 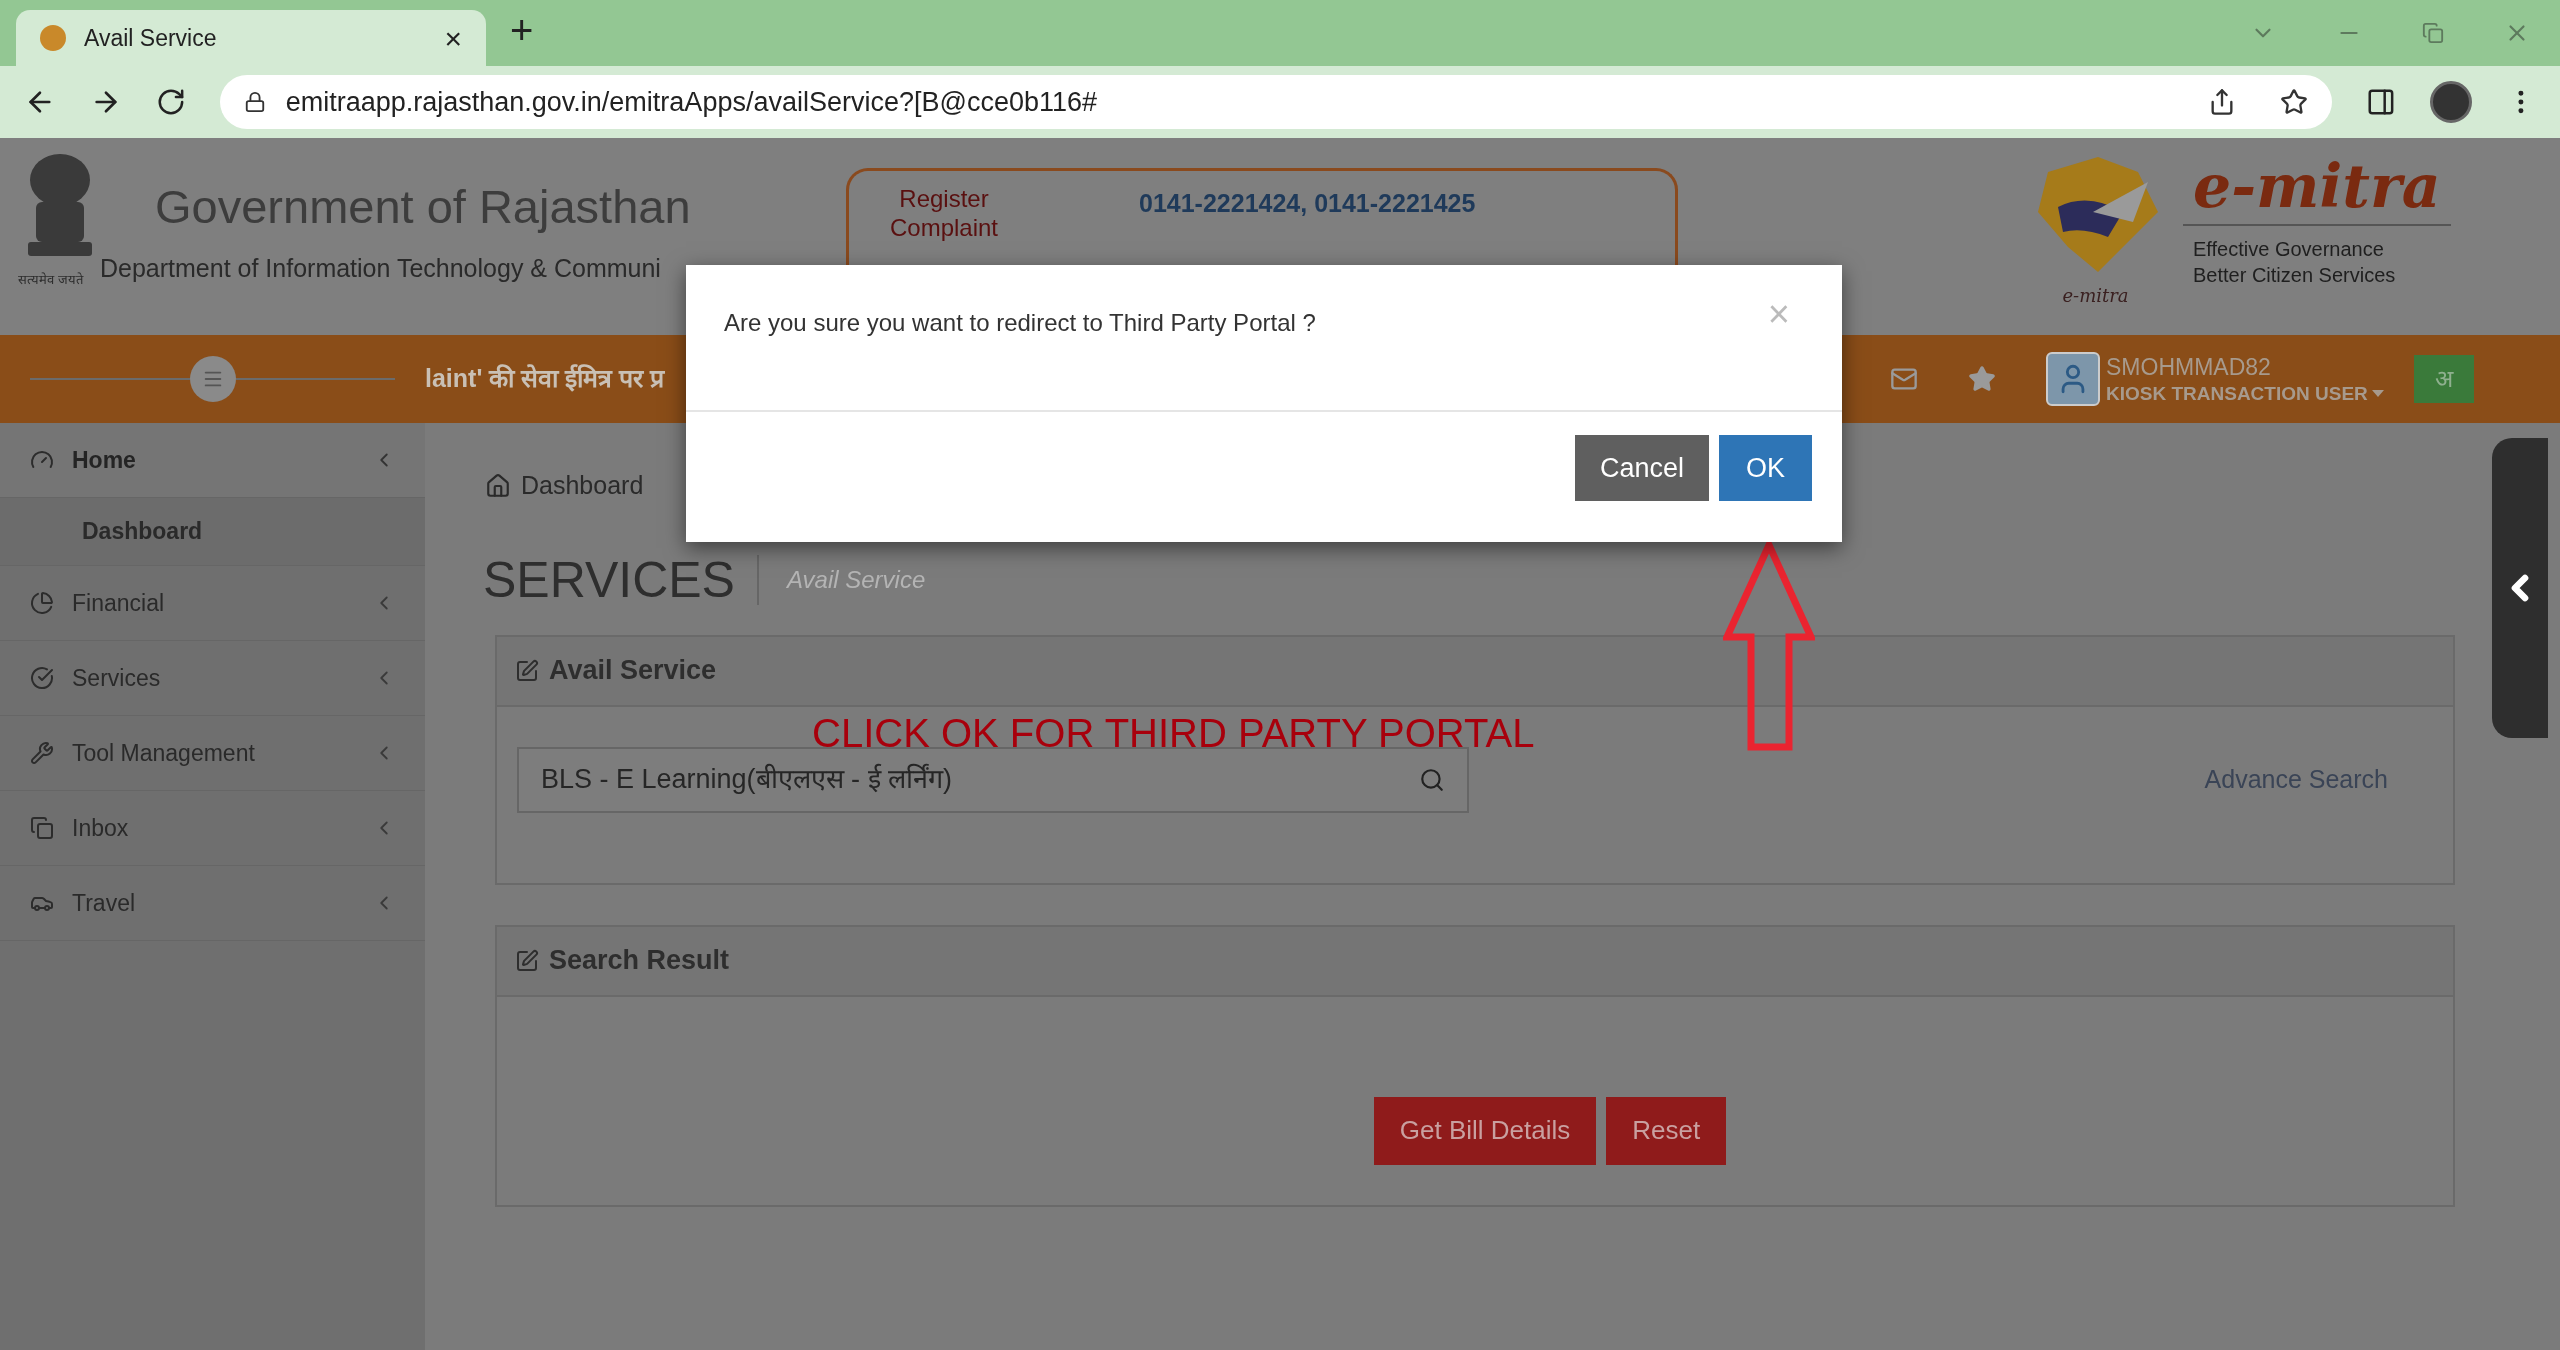 I want to click on check-circle-icon, so click(x=42, y=678).